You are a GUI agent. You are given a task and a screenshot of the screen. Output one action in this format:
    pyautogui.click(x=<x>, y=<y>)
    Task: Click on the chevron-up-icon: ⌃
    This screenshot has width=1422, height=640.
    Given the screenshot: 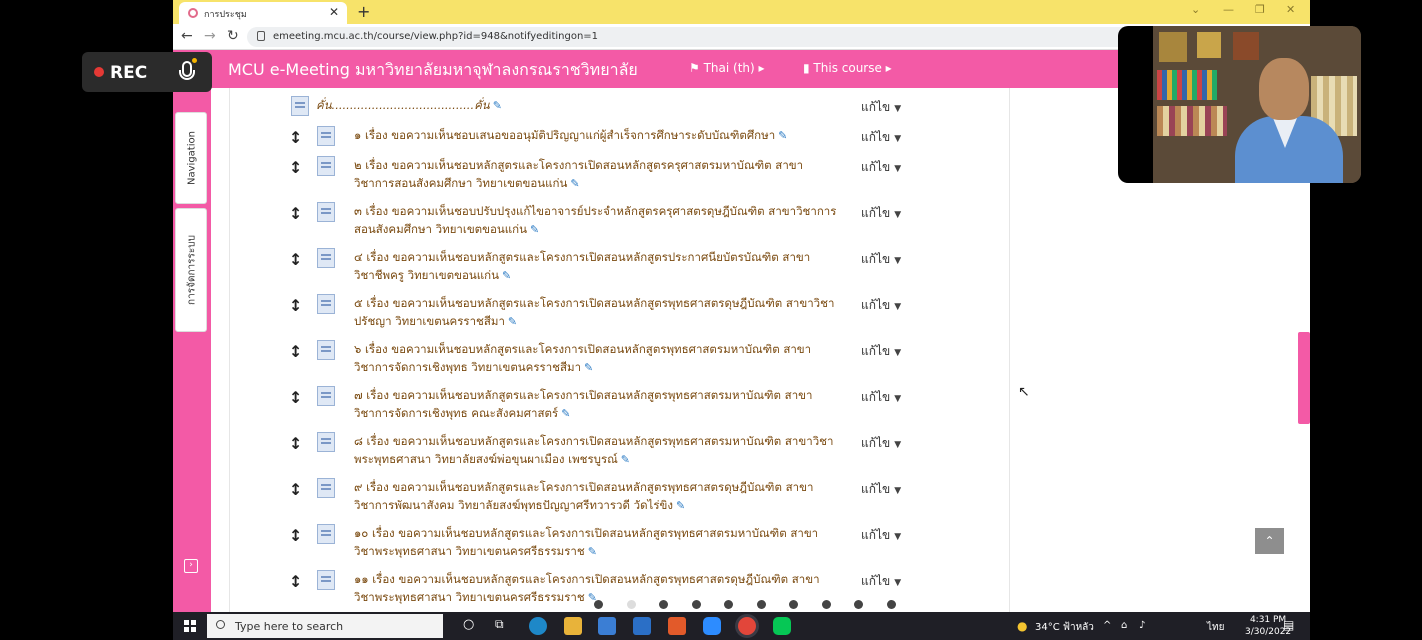 What is the action you would take?
    pyautogui.click(x=1269, y=541)
    